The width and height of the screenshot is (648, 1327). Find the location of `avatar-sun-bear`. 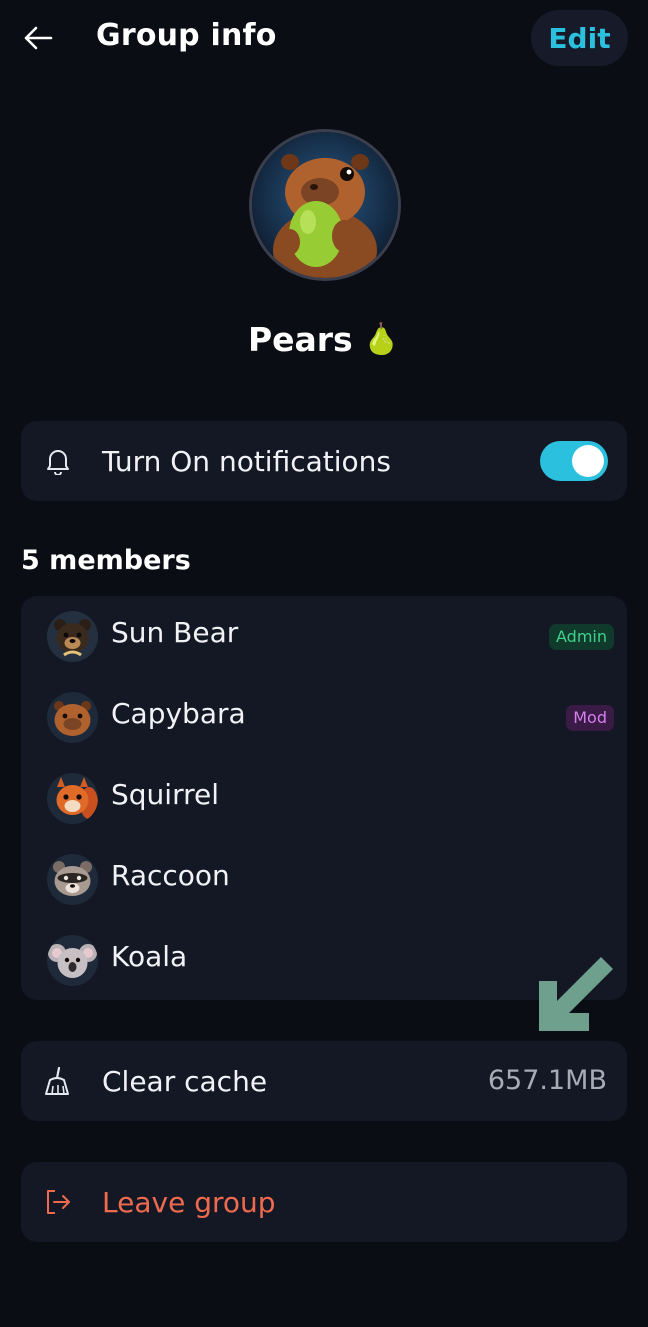

avatar-sun-bear is located at coordinates (72, 636).